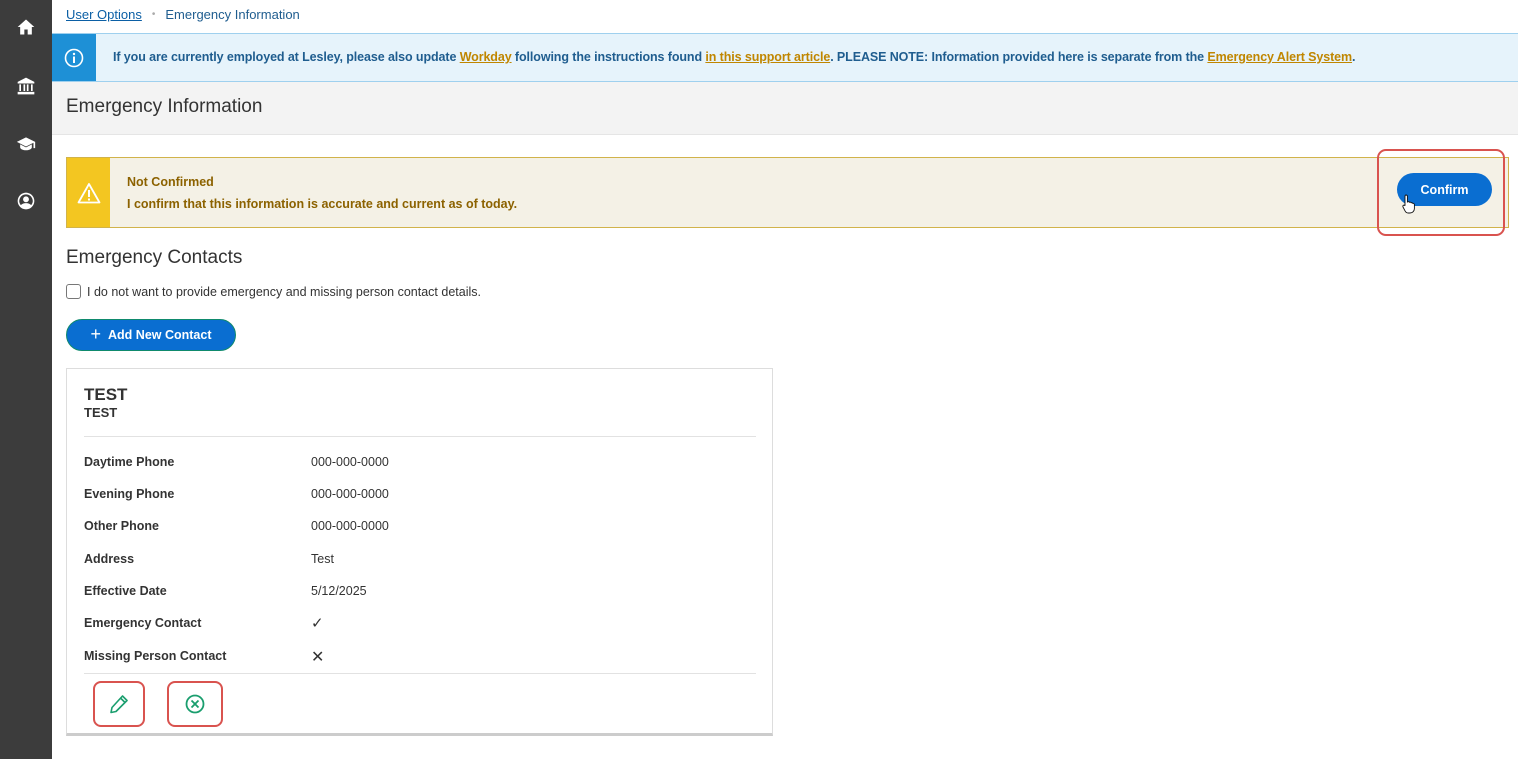 The image size is (1518, 759). What do you see at coordinates (96, 334) in the screenshot?
I see `plus-icon: +` at bounding box center [96, 334].